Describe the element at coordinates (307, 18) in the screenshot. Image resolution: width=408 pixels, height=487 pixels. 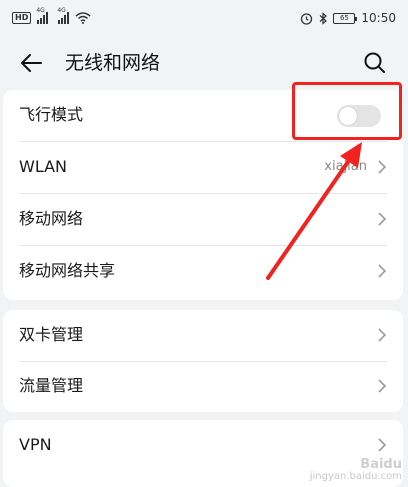
I see `alarm-icon` at that location.